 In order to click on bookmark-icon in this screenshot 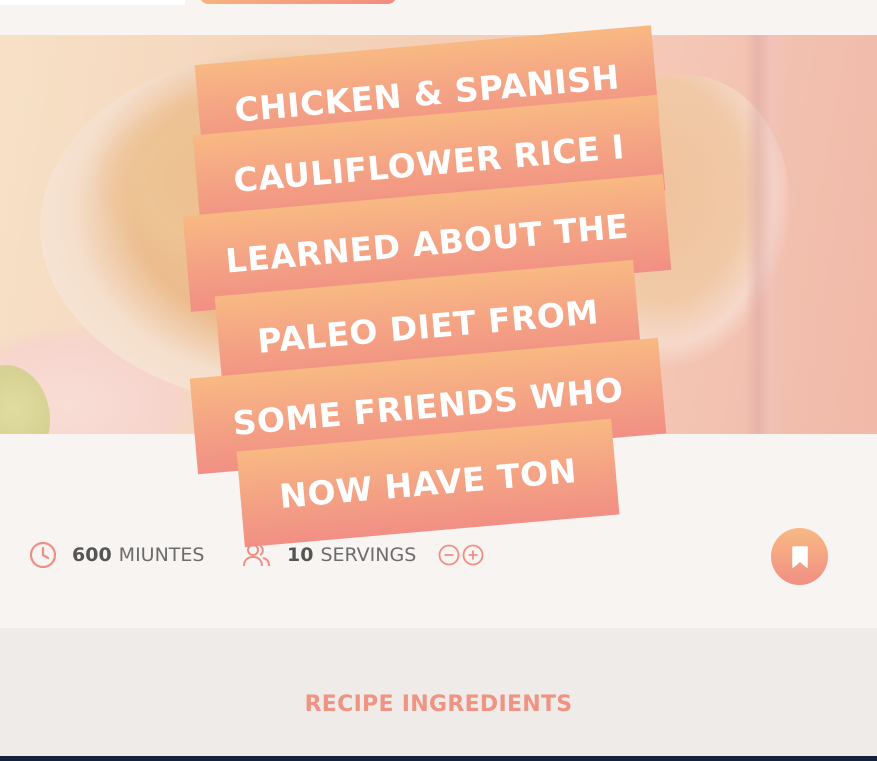, I will do `click(799, 556)`.